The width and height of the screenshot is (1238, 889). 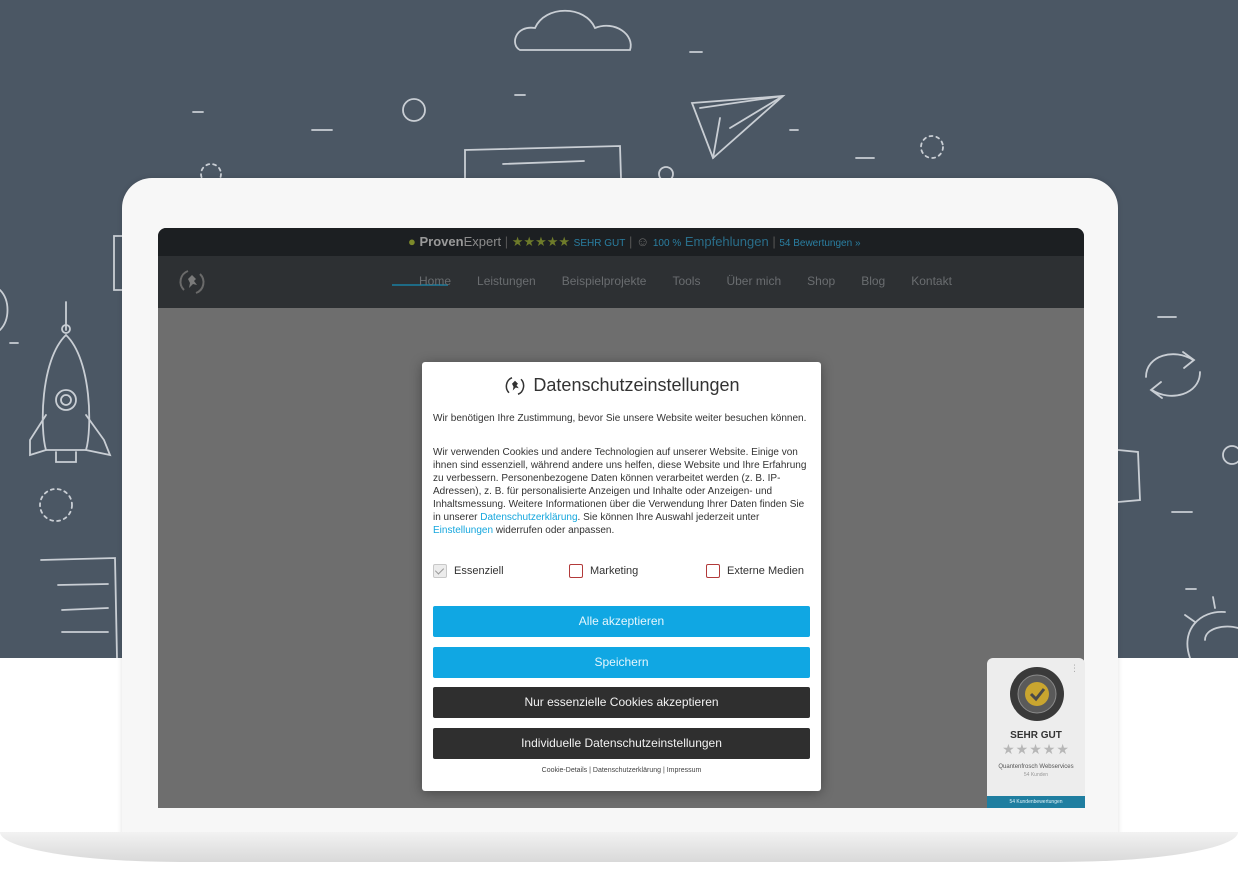 I want to click on consent-categories: Essenziell Marketing Externe Medien, so click(x=623, y=573).